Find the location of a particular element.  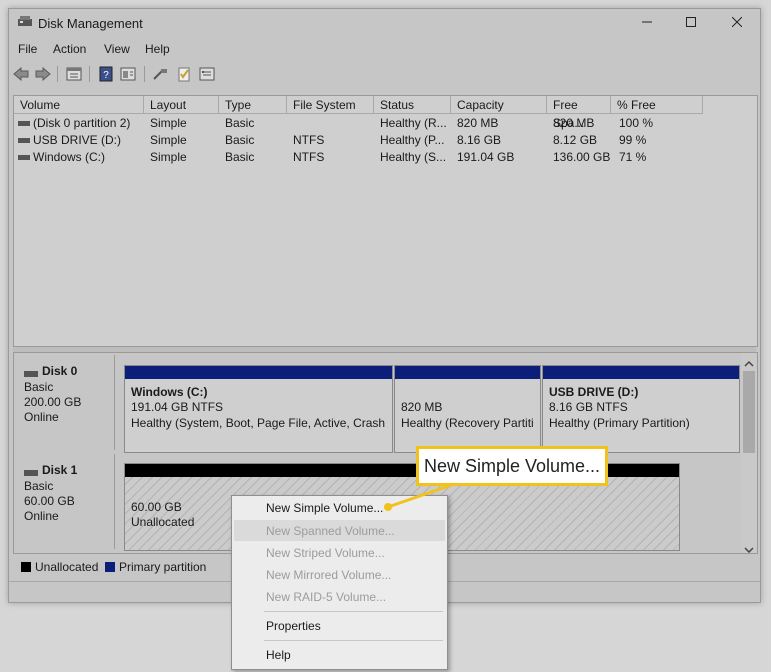

disk-1-name: Disk 1 is located at coordinates (60, 470).